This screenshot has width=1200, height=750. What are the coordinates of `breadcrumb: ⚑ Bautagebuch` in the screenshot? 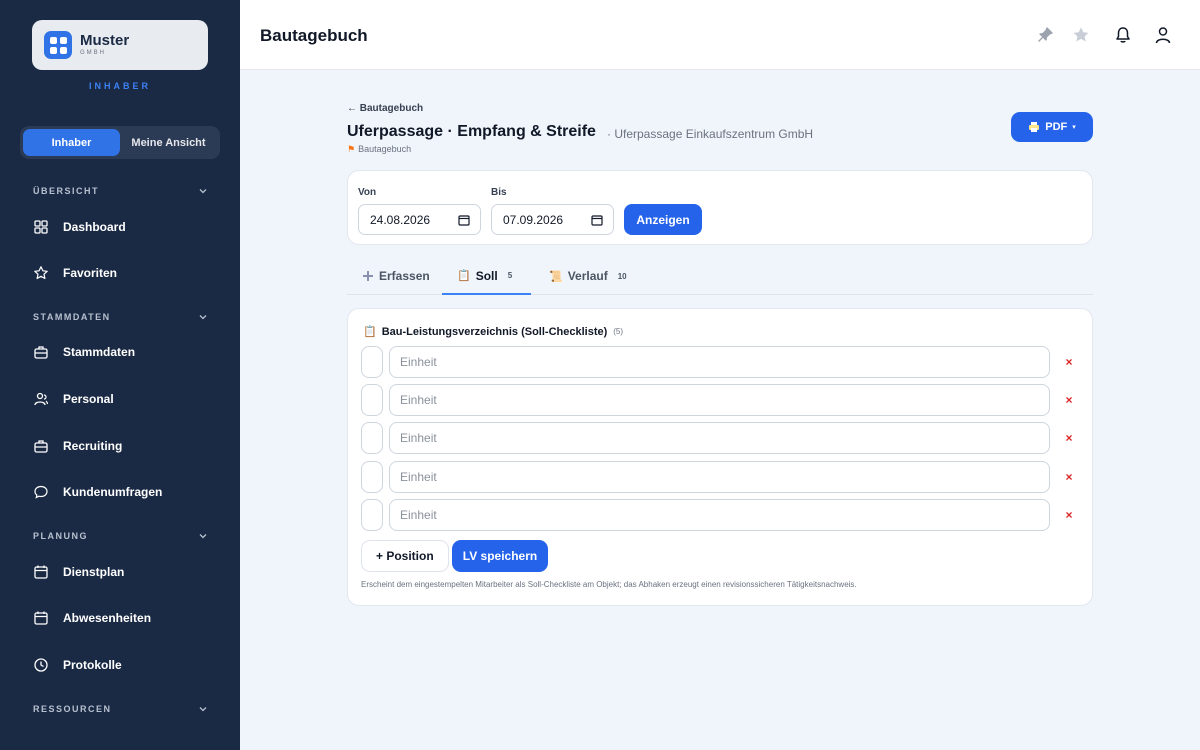 It's located at (379, 149).